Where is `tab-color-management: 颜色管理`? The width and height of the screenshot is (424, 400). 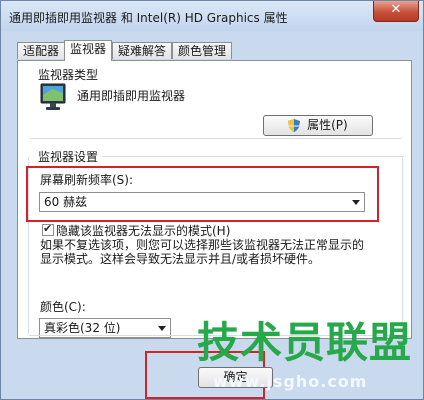
tab-color-management: 颜色管理 is located at coordinates (202, 50).